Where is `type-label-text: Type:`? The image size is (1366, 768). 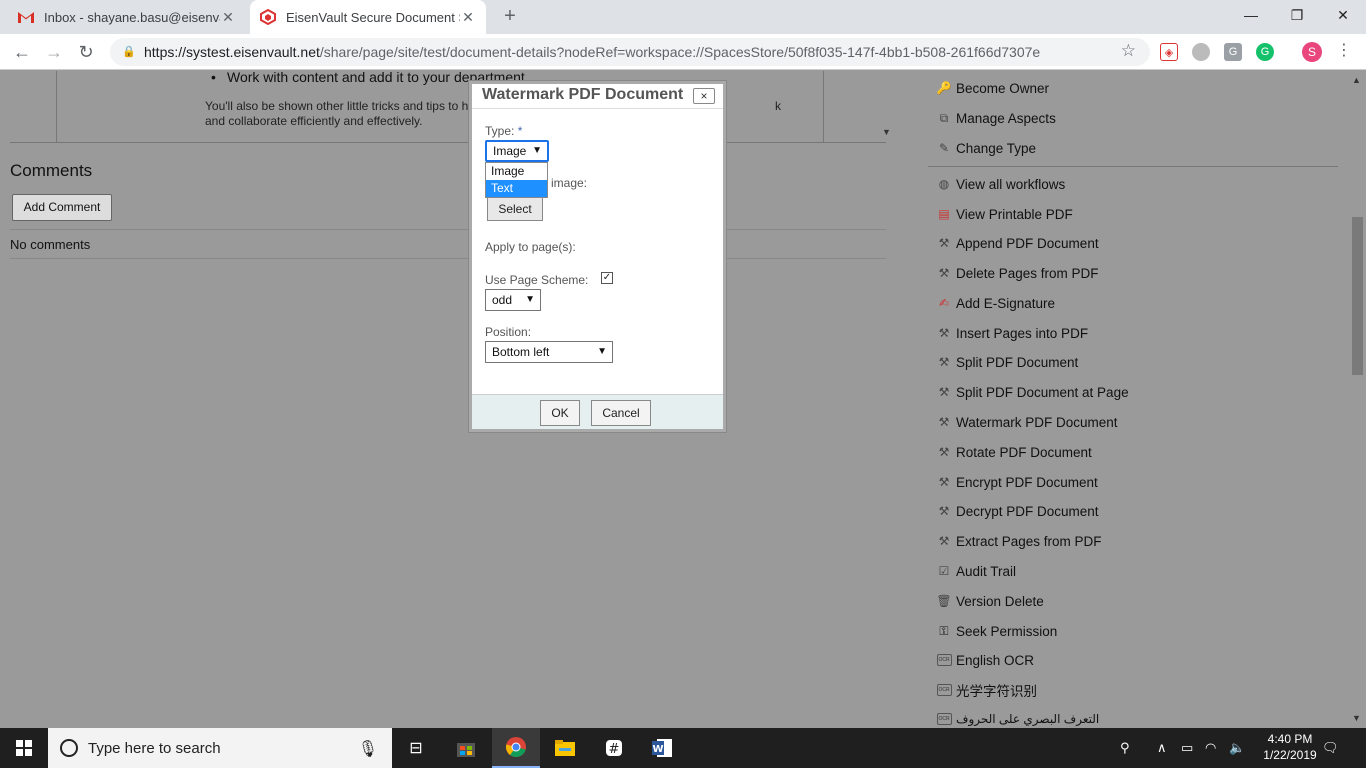 type-label-text: Type: is located at coordinates (500, 131).